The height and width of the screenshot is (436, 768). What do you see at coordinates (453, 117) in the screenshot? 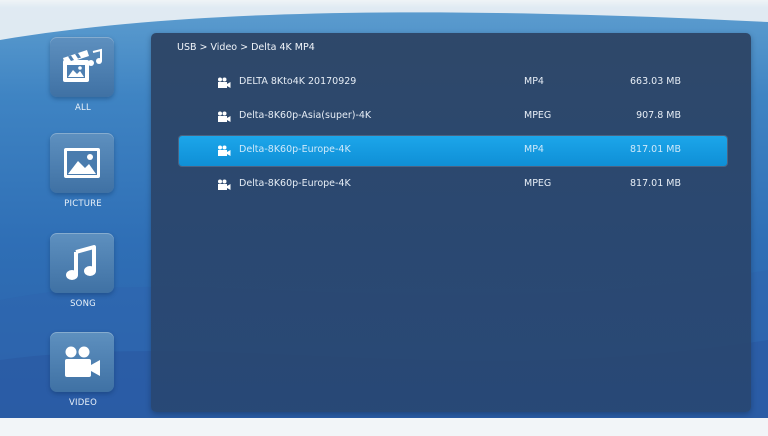
I see `file-row: Delta-8K60p-Asia(super)-4K MPEG 907.8 MB` at bounding box center [453, 117].